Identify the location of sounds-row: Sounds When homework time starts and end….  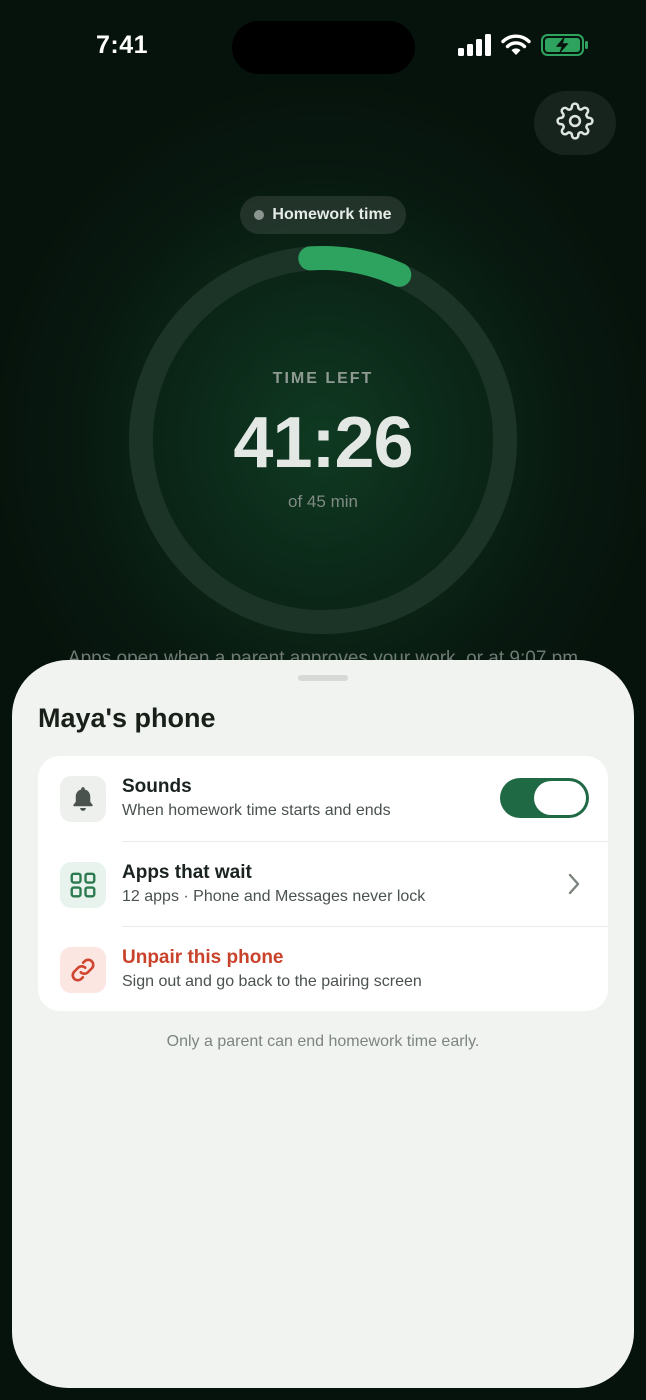
(323, 798).